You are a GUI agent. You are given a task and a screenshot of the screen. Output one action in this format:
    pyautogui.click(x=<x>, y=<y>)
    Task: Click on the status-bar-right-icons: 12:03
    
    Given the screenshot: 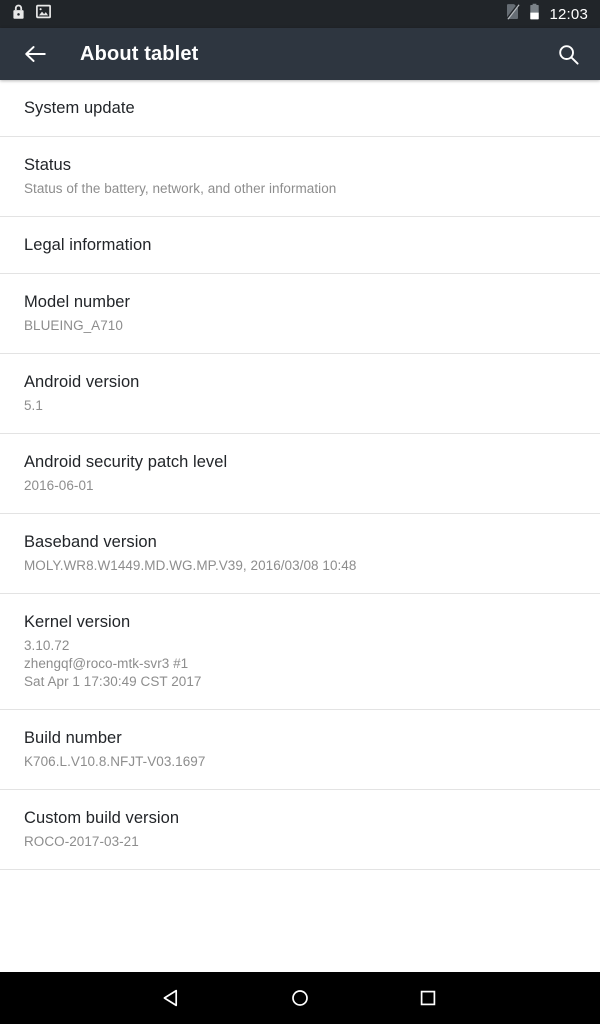 What is the action you would take?
    pyautogui.click(x=547, y=14)
    